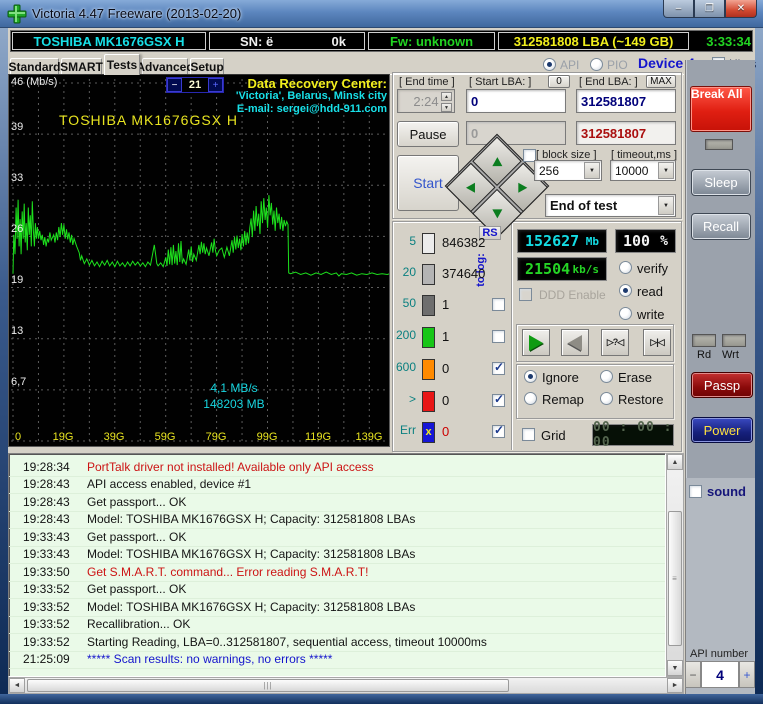 This screenshot has height=704, width=763. I want to click on counter-block-err: x, so click(428, 432).